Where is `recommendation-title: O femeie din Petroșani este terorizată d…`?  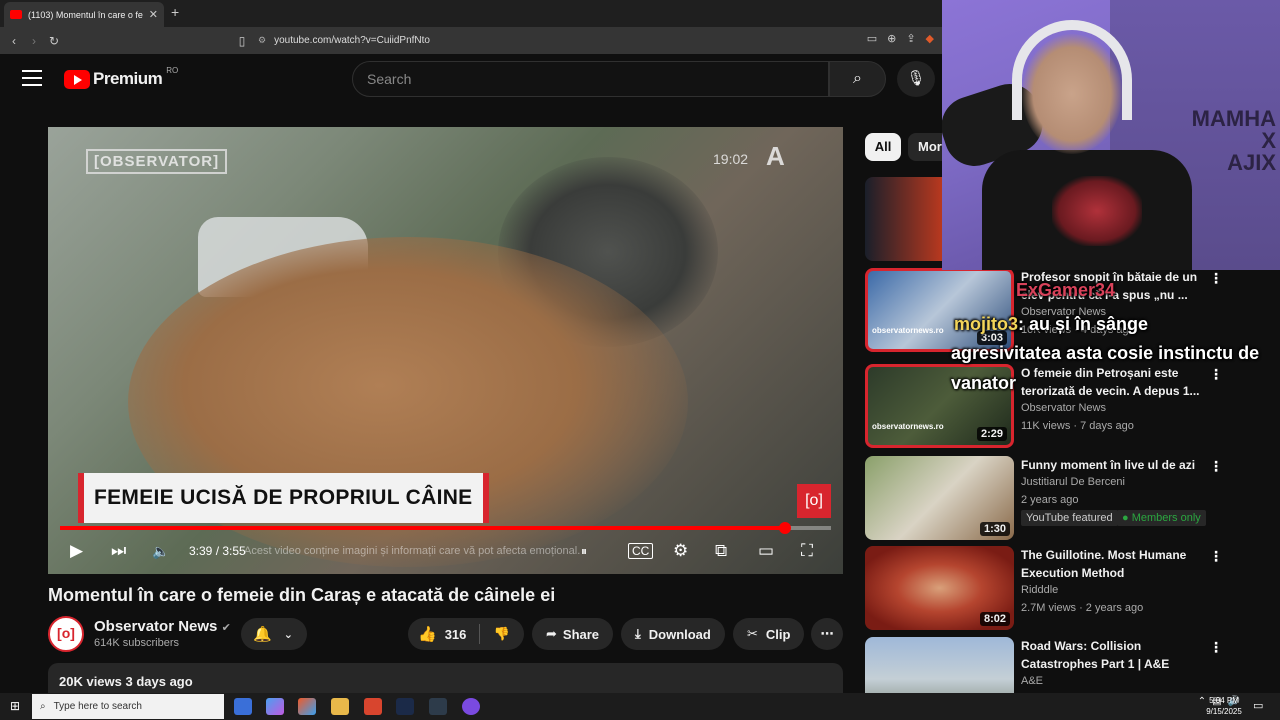
recommendation-title: O femeie din Petroșani este terorizată d… is located at coordinates (1111, 382).